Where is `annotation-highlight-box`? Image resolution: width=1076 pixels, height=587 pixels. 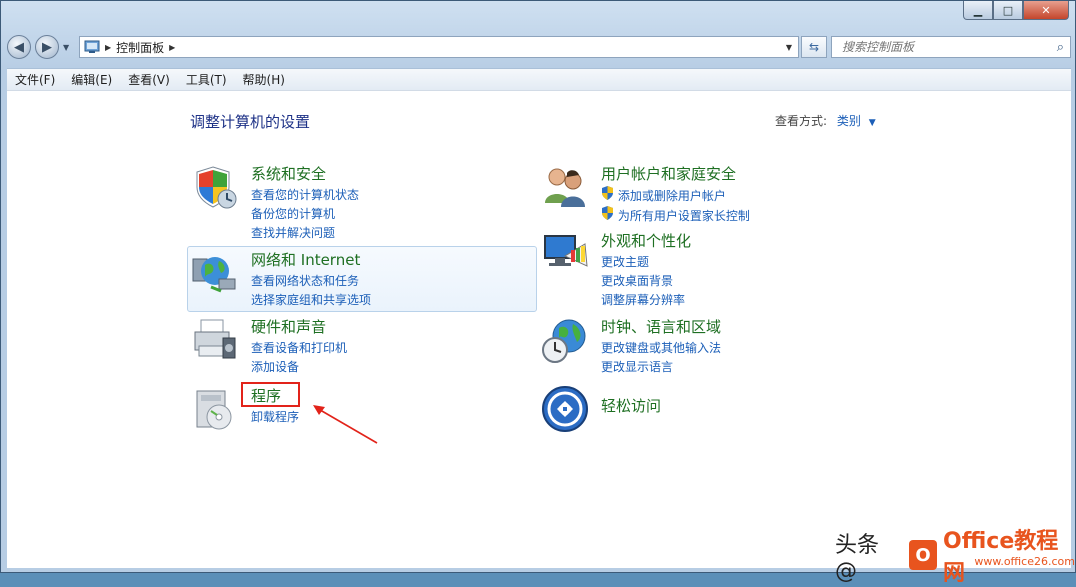
annotation-highlight-box is located at coordinates (270, 394).